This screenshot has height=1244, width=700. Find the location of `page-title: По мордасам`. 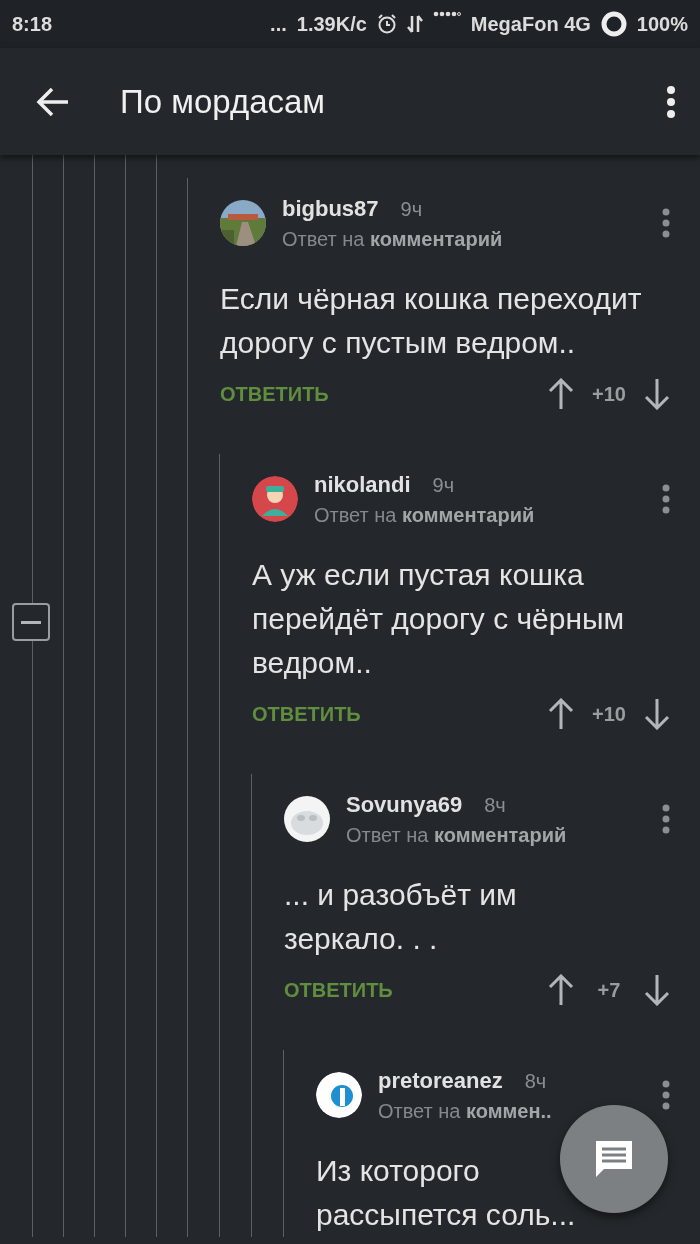

page-title: По мордасам is located at coordinates (223, 101).